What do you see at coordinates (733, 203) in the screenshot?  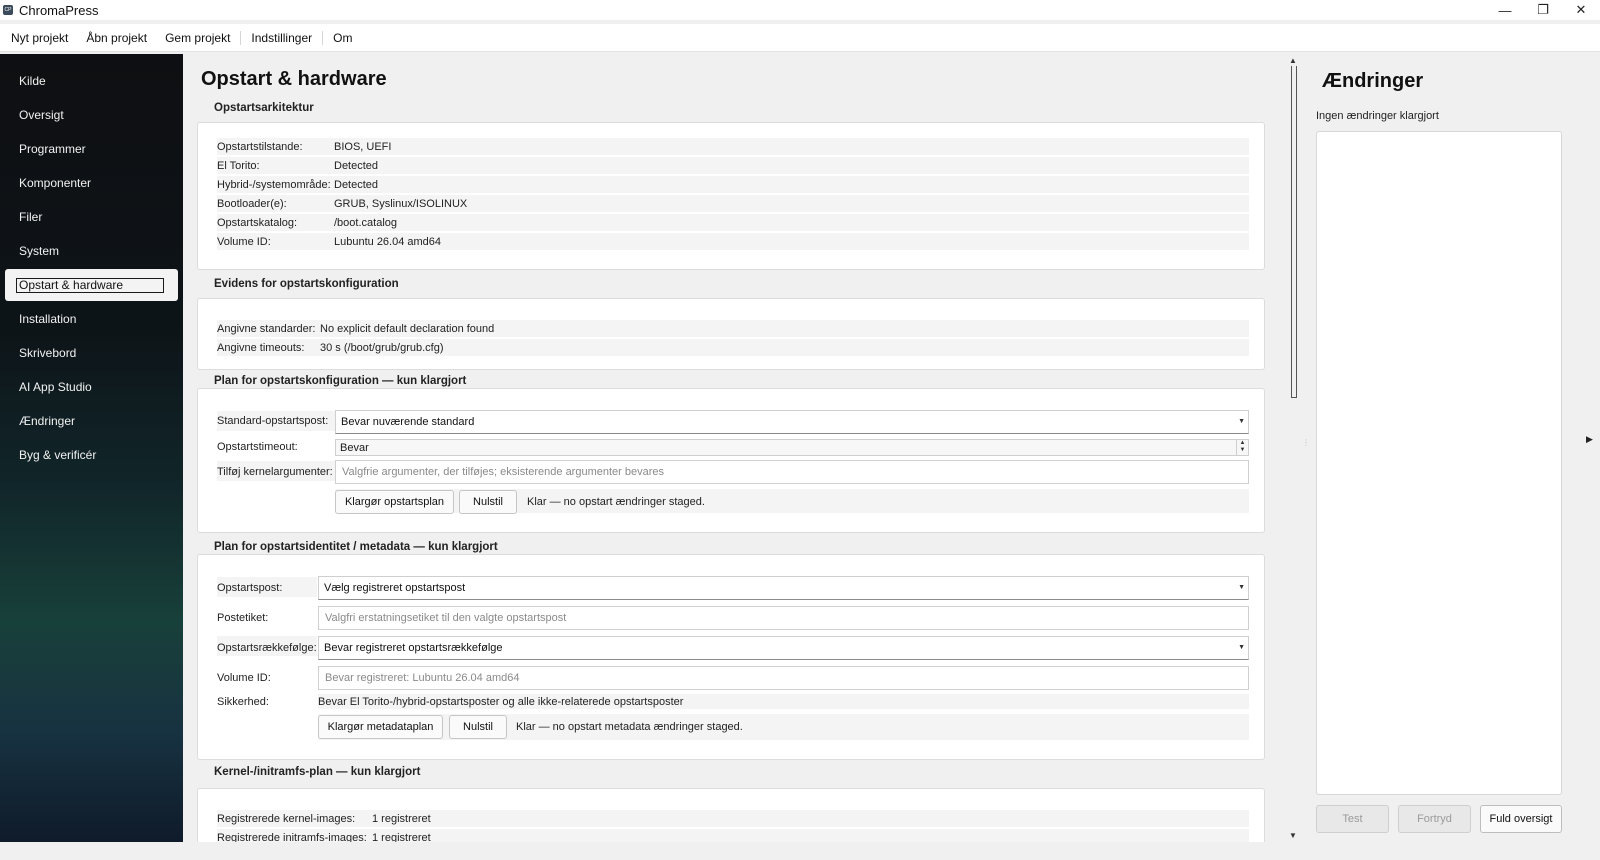 I see `kv-row: Bootloader(e): GRUB, Syslinux/ISOLINUX` at bounding box center [733, 203].